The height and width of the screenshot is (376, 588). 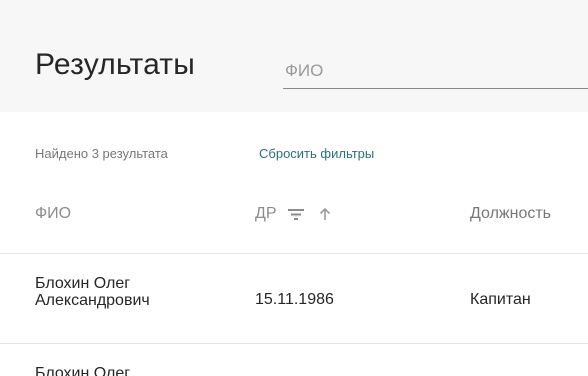 What do you see at coordinates (325, 214) in the screenshot?
I see `arrow-up-icon` at bounding box center [325, 214].